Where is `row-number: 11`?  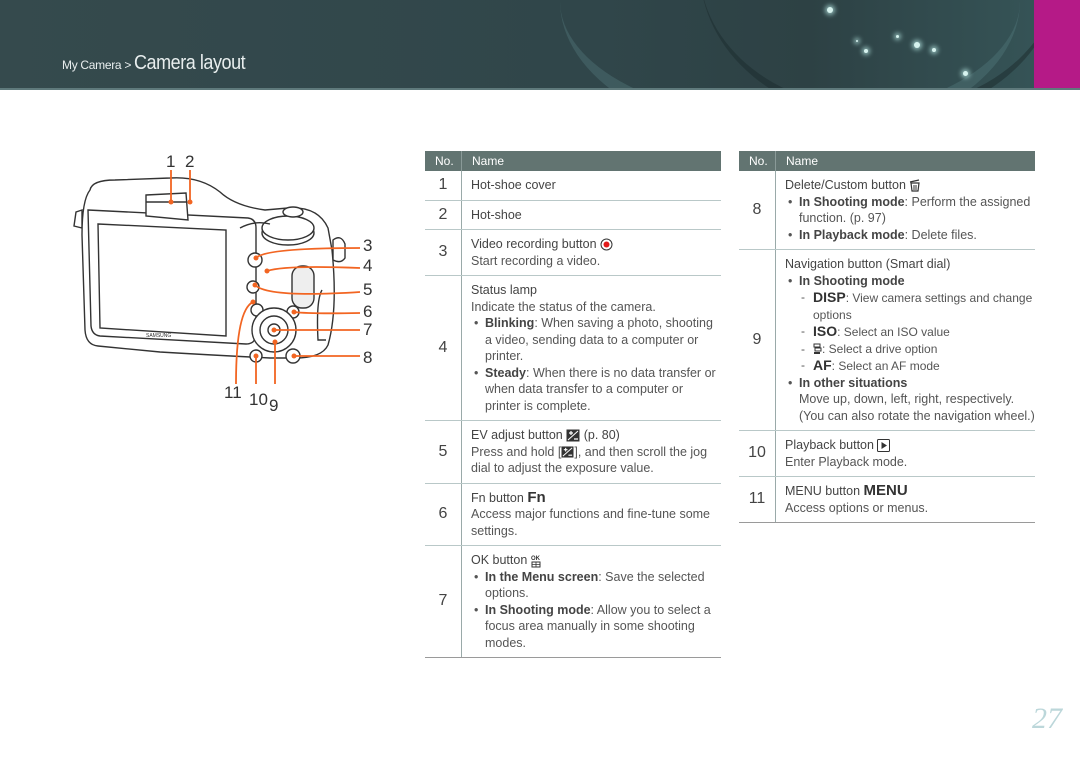
row-number: 11 is located at coordinates (757, 499).